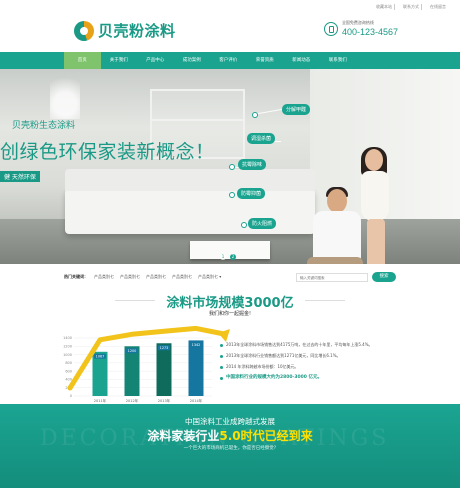 This screenshot has width=460, height=488. What do you see at coordinates (164, 400) in the screenshot?
I see `chart-category-label: 2013年` at bounding box center [164, 400].